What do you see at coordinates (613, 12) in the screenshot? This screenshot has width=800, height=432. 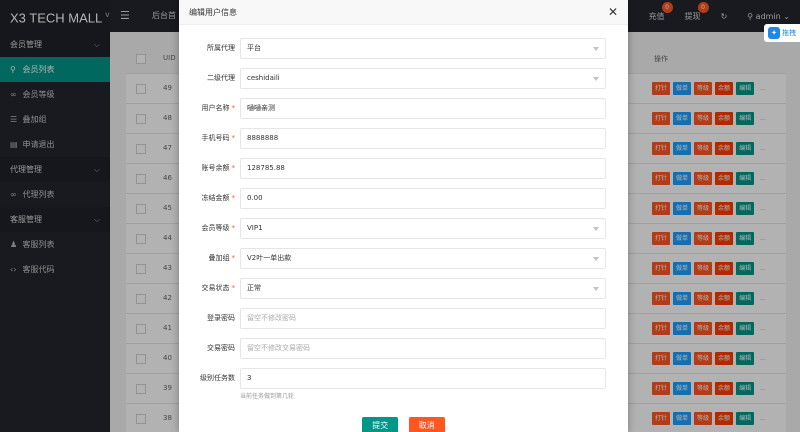 I see `close-icon: ✕` at bounding box center [613, 12].